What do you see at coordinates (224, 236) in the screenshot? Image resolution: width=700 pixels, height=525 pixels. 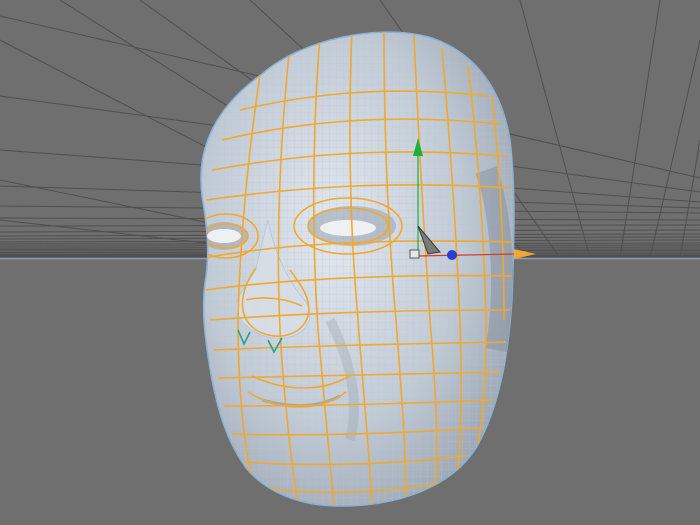 I see `left-eyeball` at bounding box center [224, 236].